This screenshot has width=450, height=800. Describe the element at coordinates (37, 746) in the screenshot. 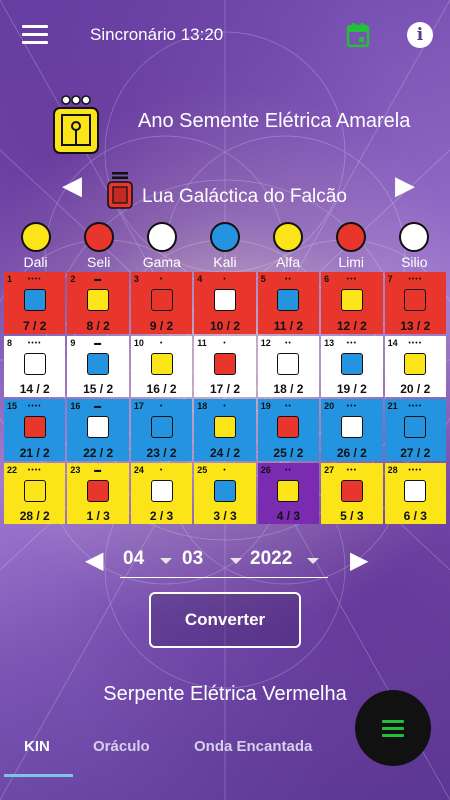

I see `tab-kin: KIN` at that location.